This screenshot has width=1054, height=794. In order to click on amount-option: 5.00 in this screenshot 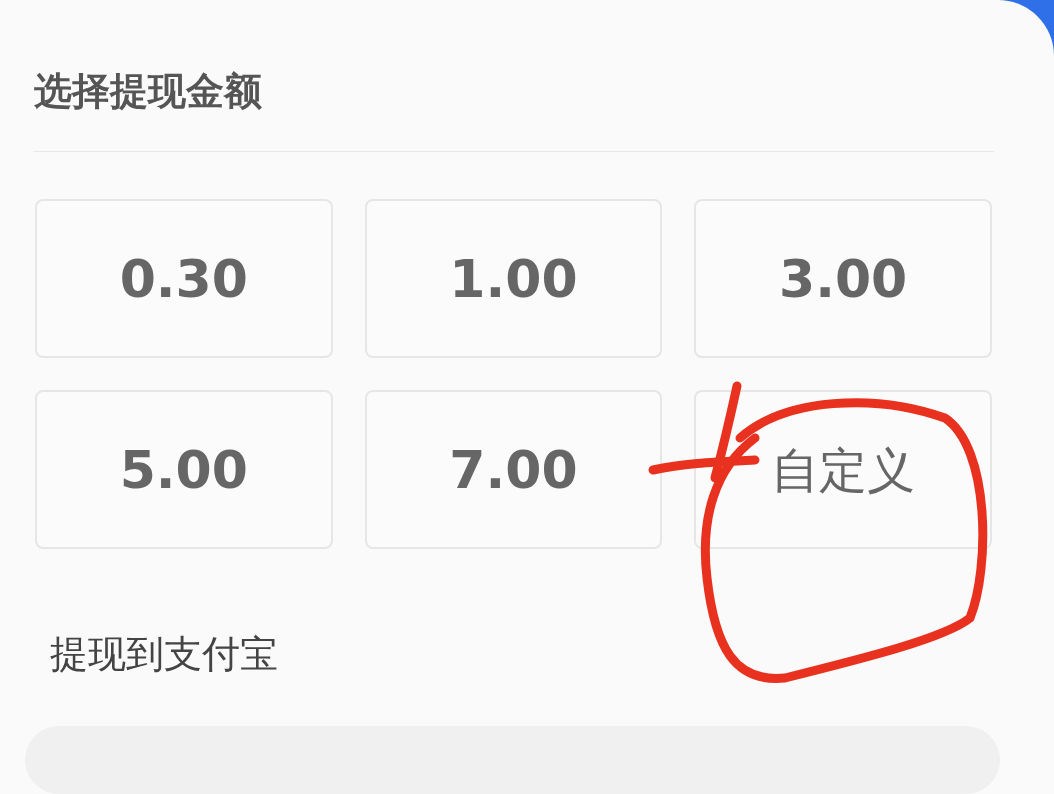, I will do `click(184, 470)`.